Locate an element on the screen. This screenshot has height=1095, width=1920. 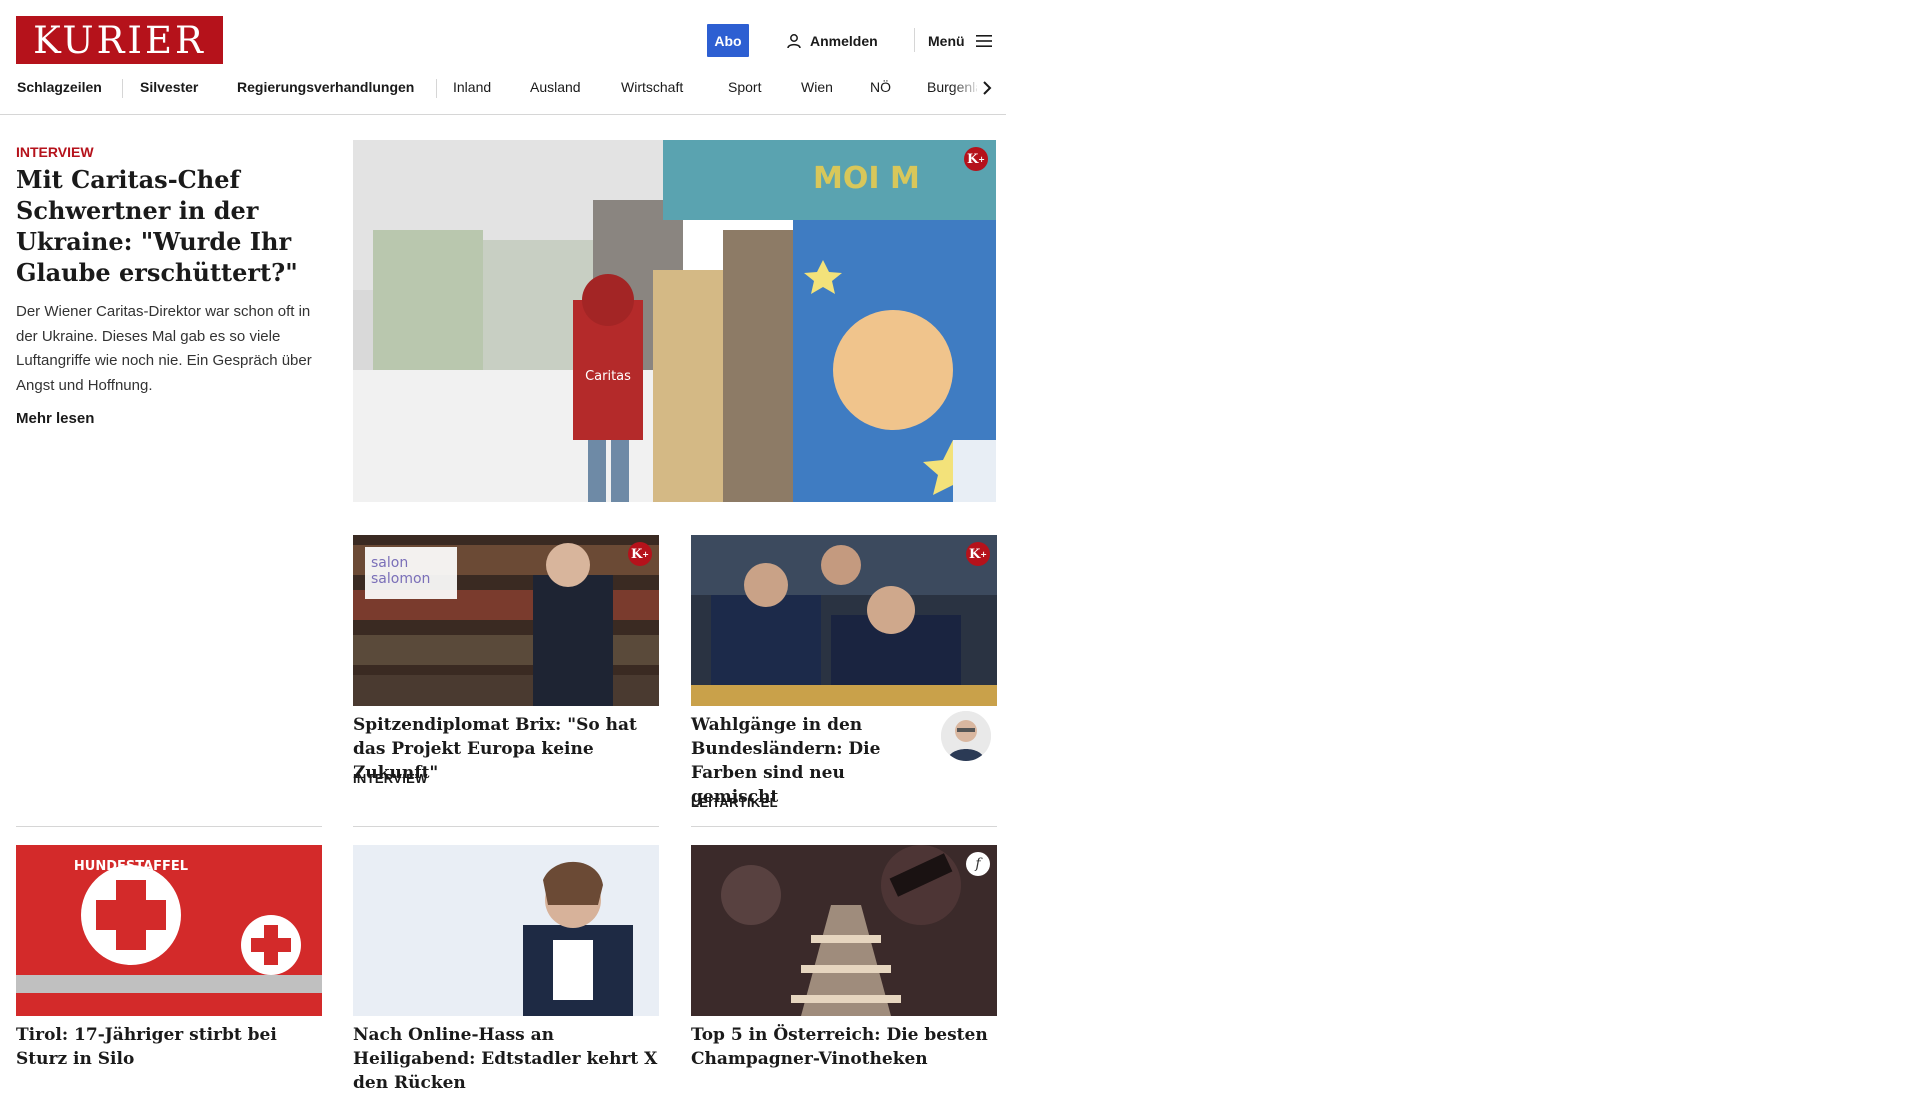
menu-button: Menü is located at coordinates (960, 40).